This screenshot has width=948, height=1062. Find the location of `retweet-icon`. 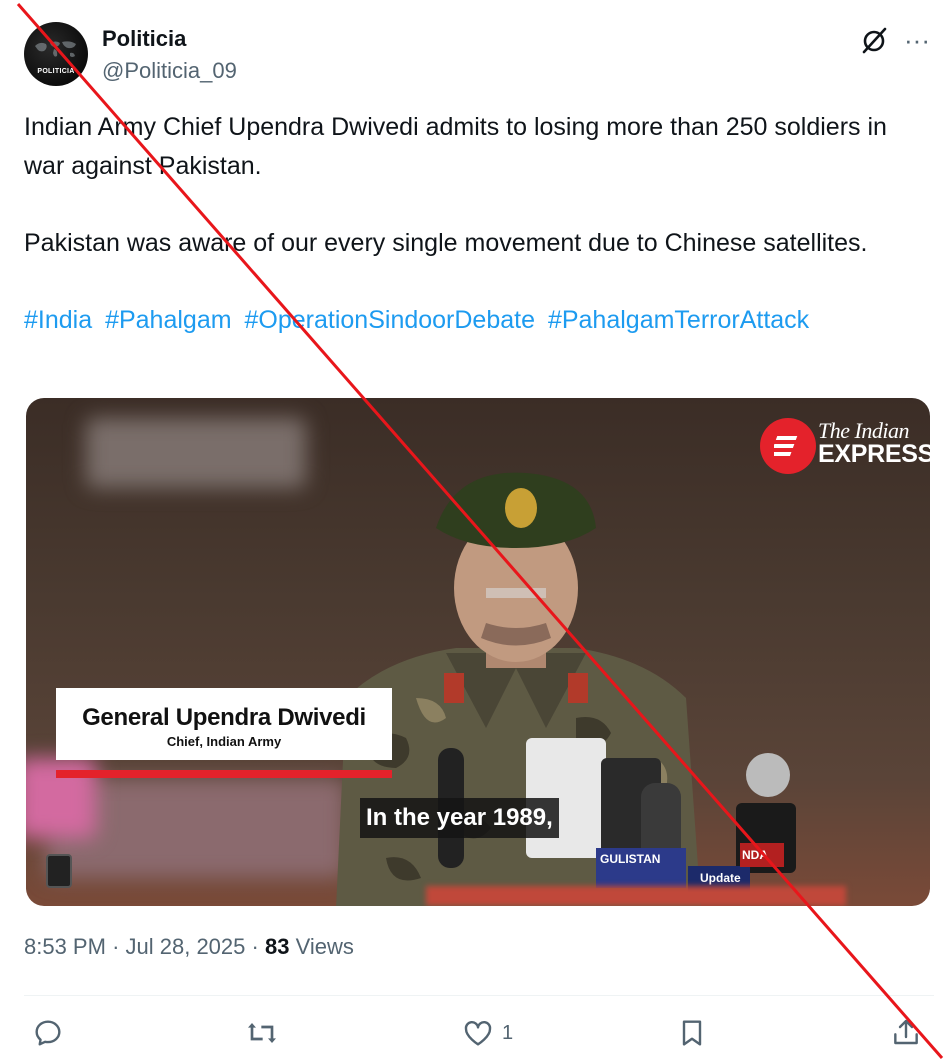

retweet-icon is located at coordinates (262, 1033).